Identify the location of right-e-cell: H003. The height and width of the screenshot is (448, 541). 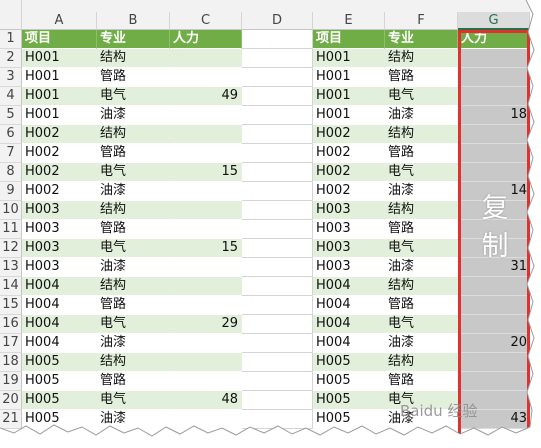
(349, 229).